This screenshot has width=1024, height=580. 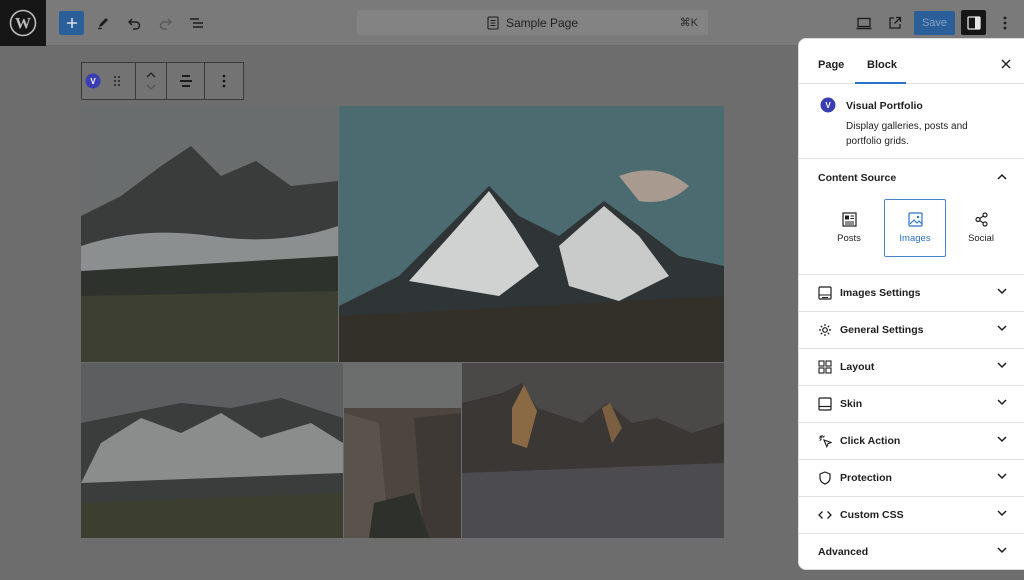 What do you see at coordinates (688, 23) in the screenshot?
I see `command-shortcut: ⌘K` at bounding box center [688, 23].